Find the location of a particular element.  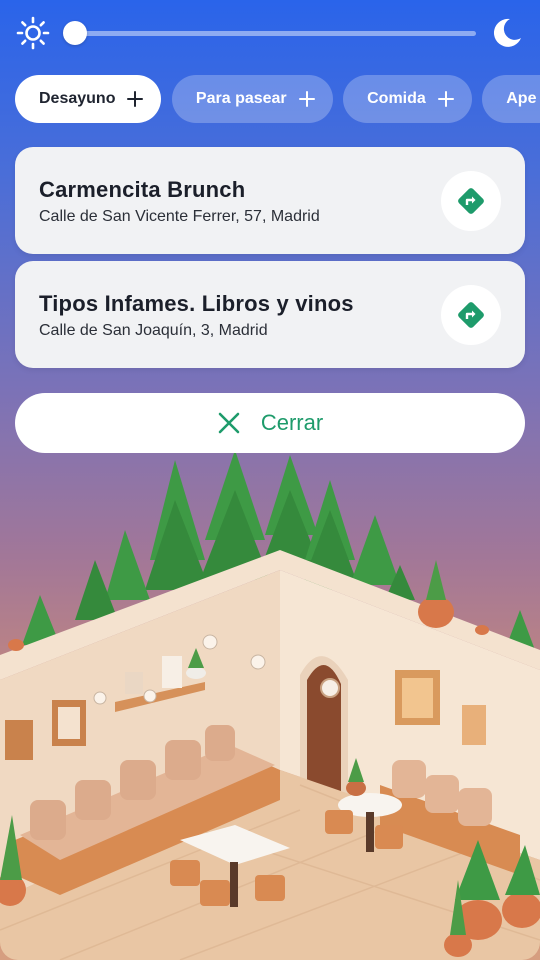

chip-comida: Comida is located at coordinates (407, 99).